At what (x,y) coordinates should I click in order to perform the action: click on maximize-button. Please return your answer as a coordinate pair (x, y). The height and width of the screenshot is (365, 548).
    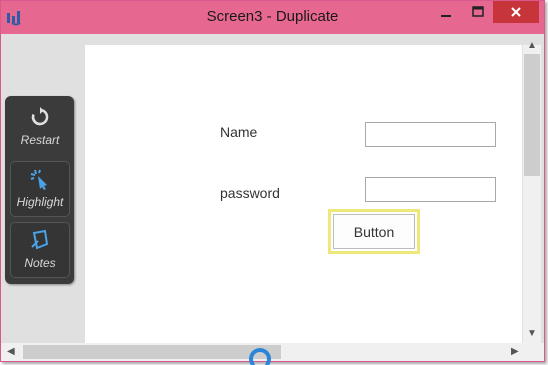
    Looking at the image, I should click on (478, 12).